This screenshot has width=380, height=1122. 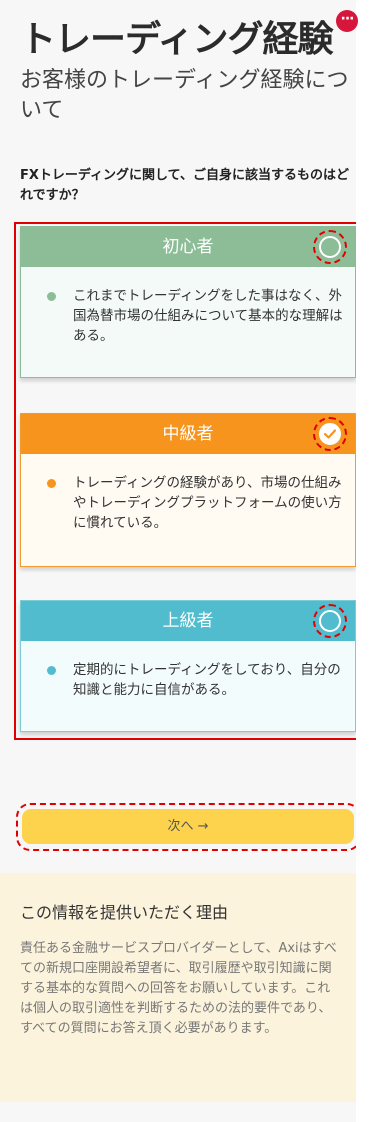 I want to click on option-card-advanced: 上級者 定期的にトレーディングをしており、自分の知識と能力に自信がある。, so click(x=188, y=666).